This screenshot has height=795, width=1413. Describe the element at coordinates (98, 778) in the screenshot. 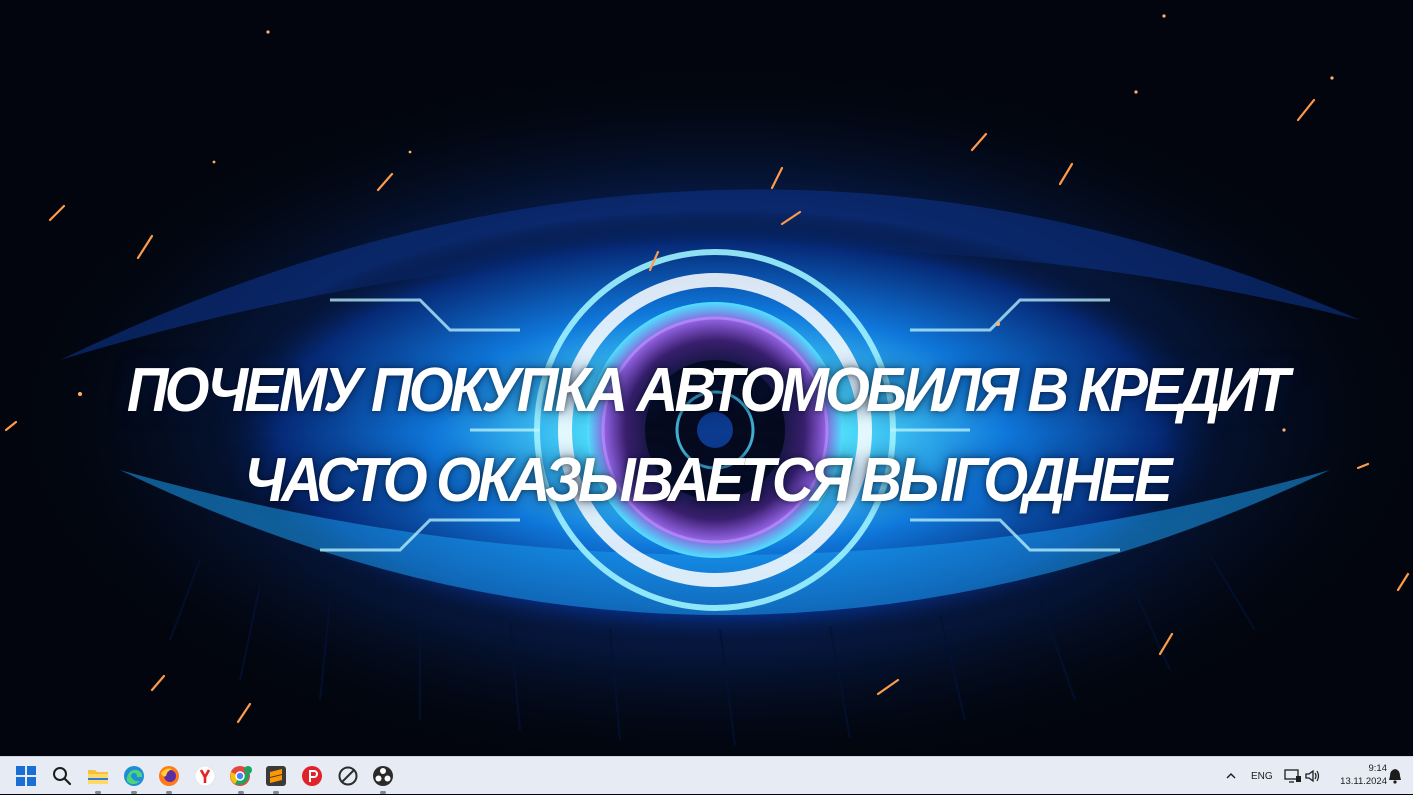

I see `file-explorer-icon` at that location.